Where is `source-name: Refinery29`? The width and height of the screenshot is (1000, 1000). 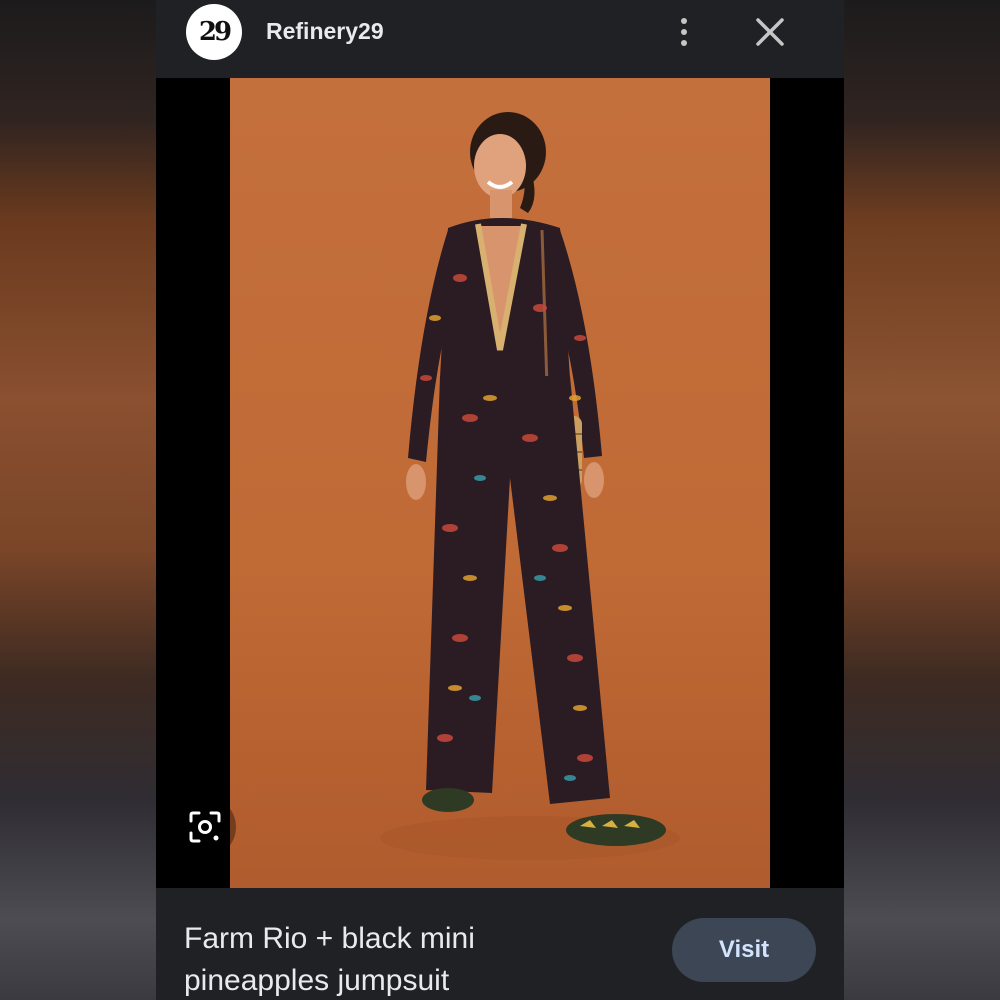 source-name: Refinery29 is located at coordinates (325, 31).